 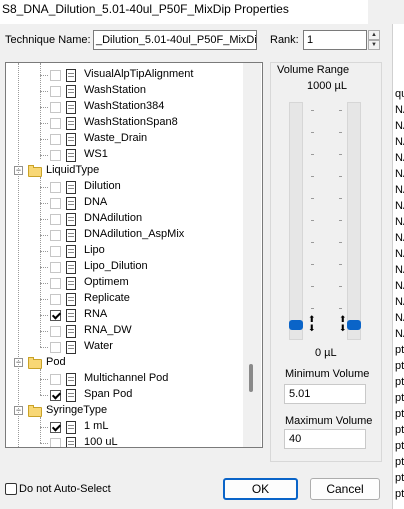 I want to click on ok-button: OK, so click(x=260, y=489).